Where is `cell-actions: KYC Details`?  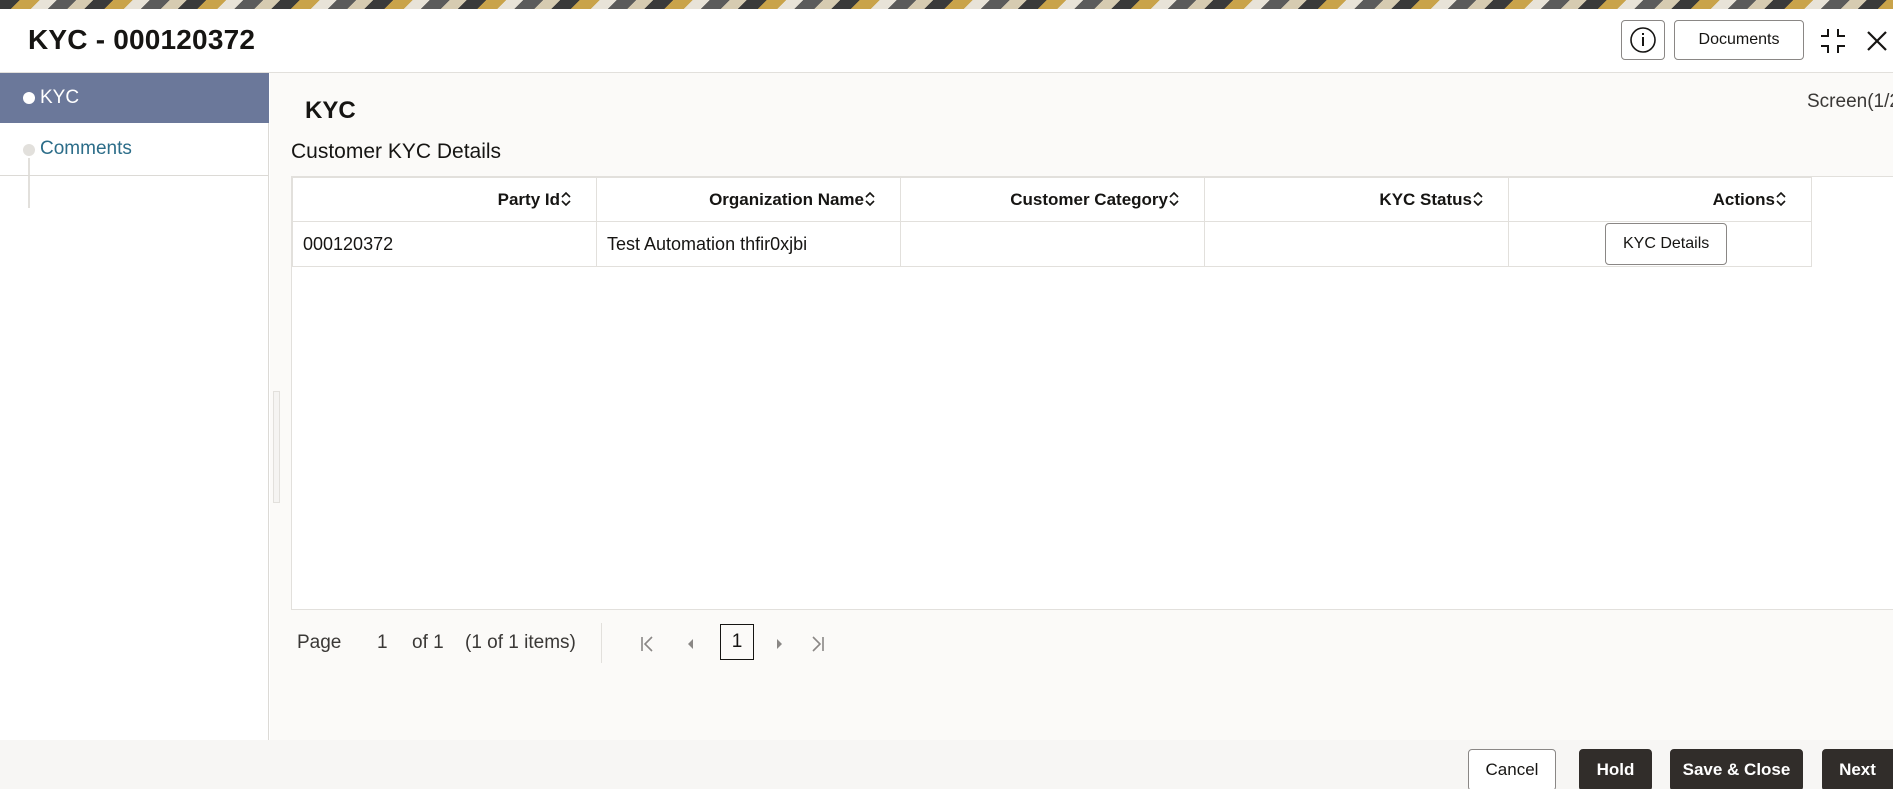 cell-actions: KYC Details is located at coordinates (1660, 244).